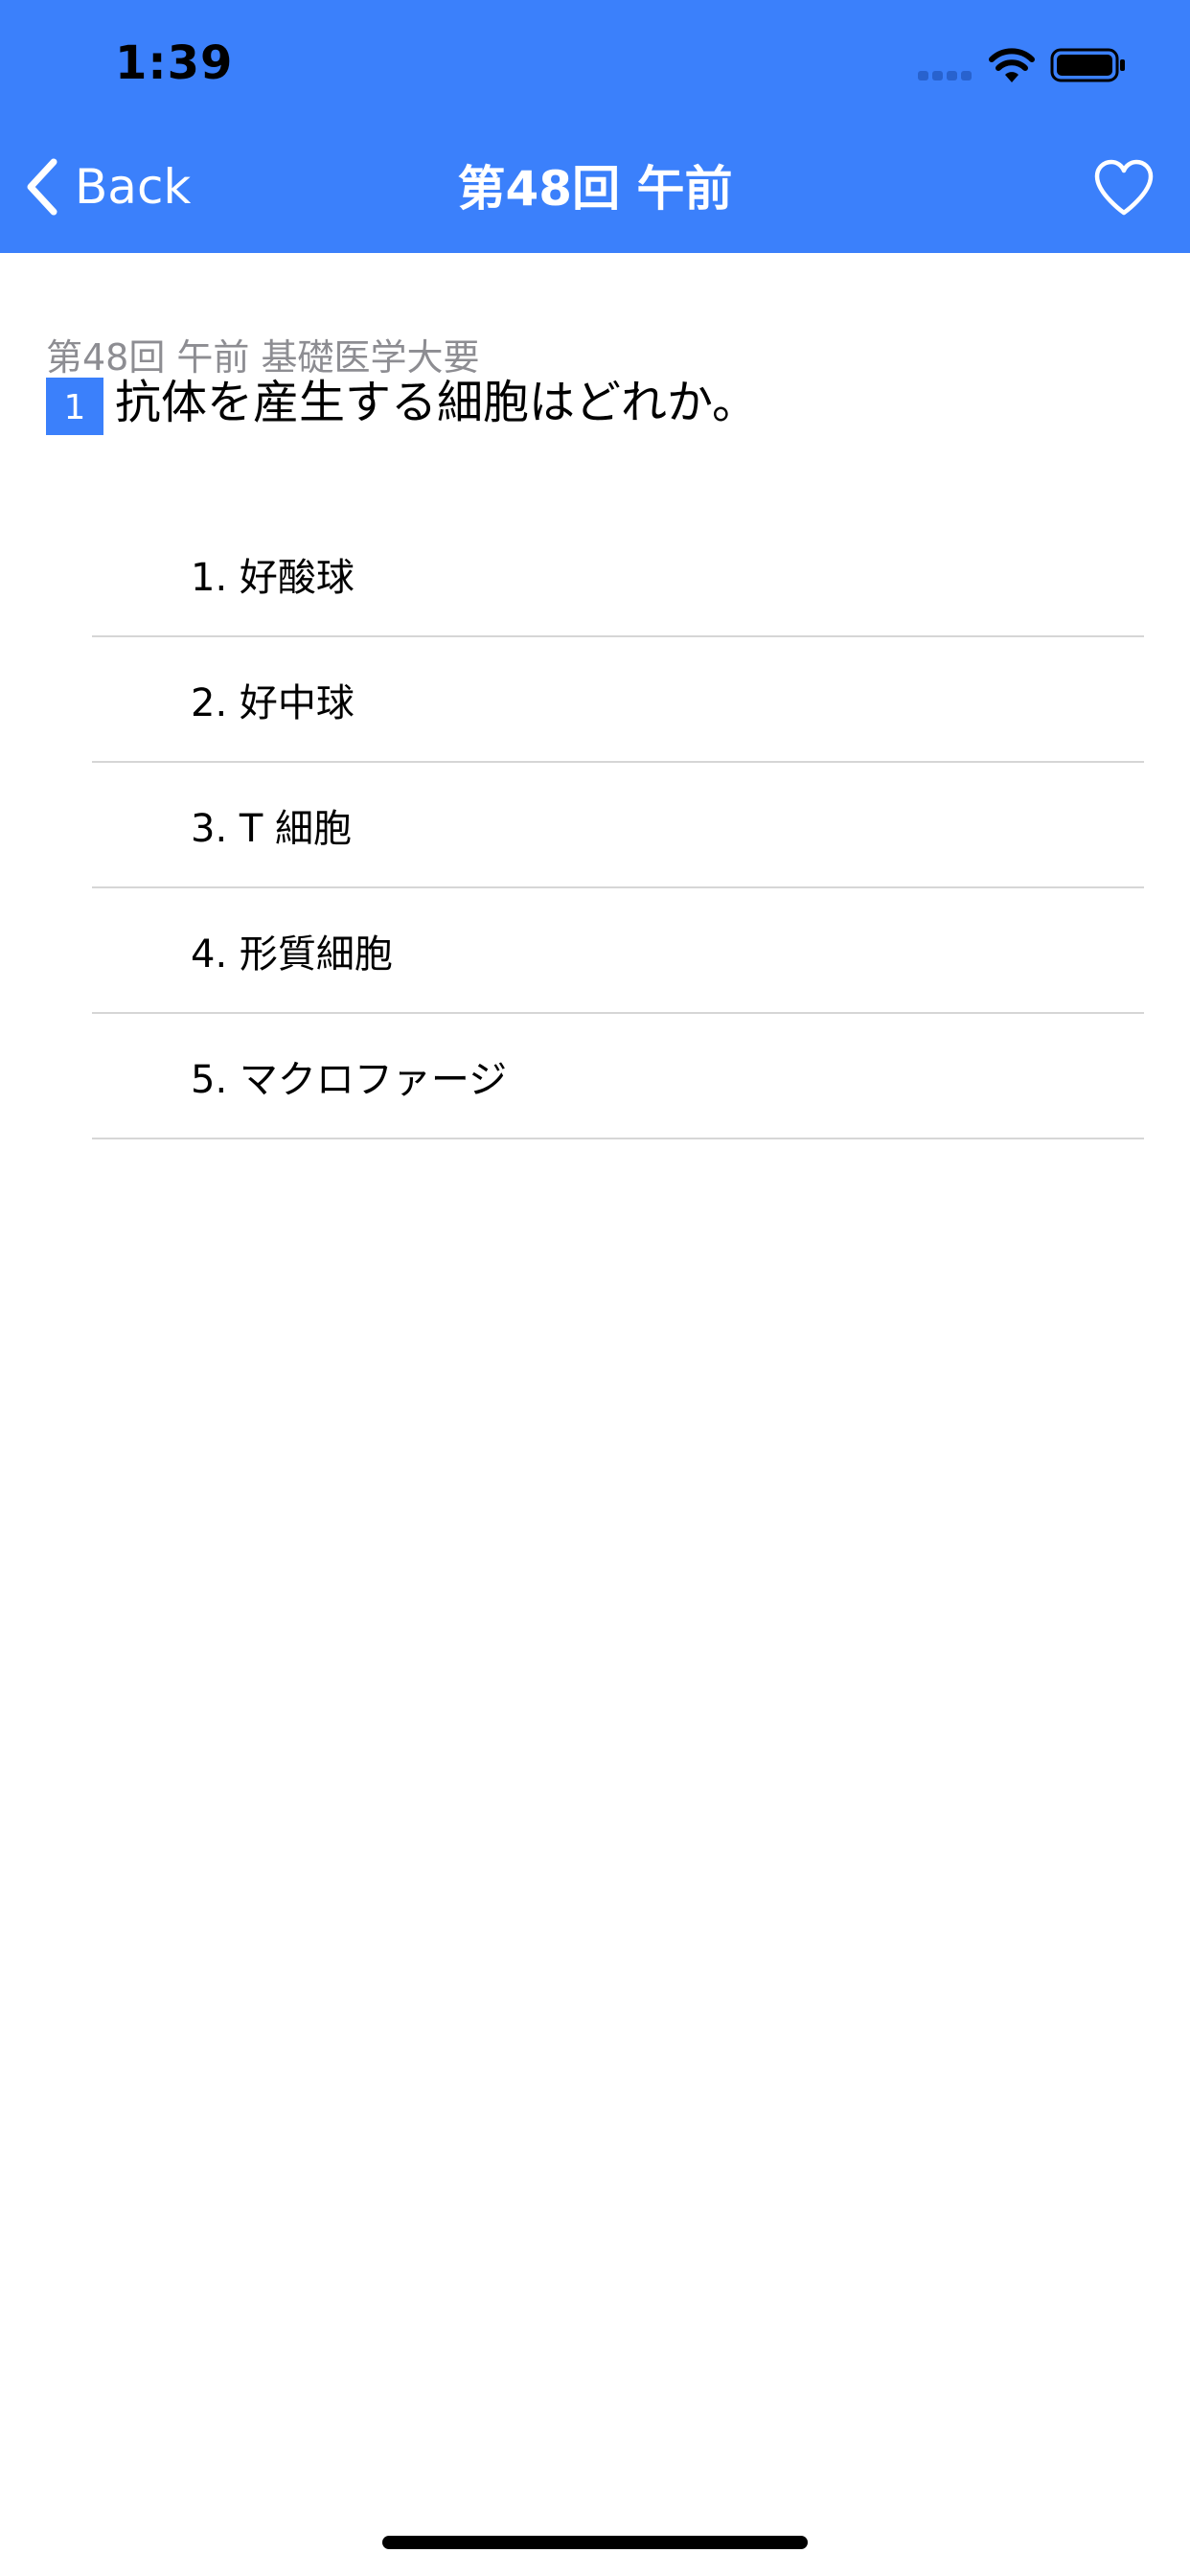  Describe the element at coordinates (1012, 65) in the screenshot. I see `wifi-icon` at that location.